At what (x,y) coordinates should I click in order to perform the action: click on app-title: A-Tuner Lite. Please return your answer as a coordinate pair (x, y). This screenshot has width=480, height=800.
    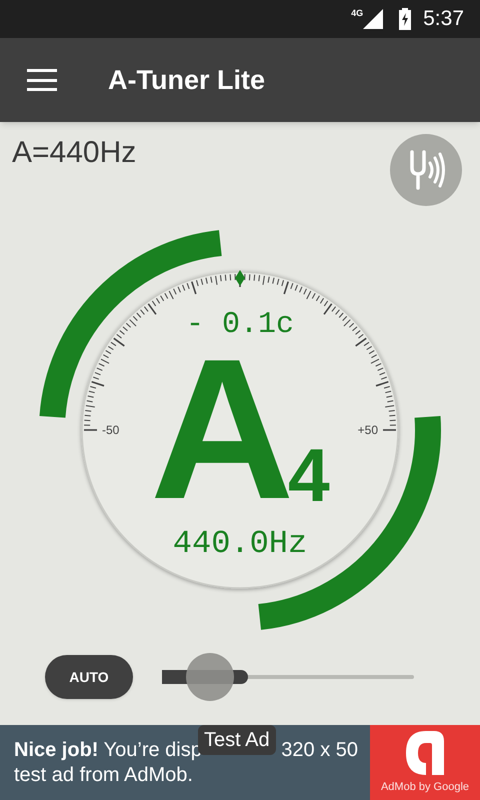
    Looking at the image, I should click on (186, 80).